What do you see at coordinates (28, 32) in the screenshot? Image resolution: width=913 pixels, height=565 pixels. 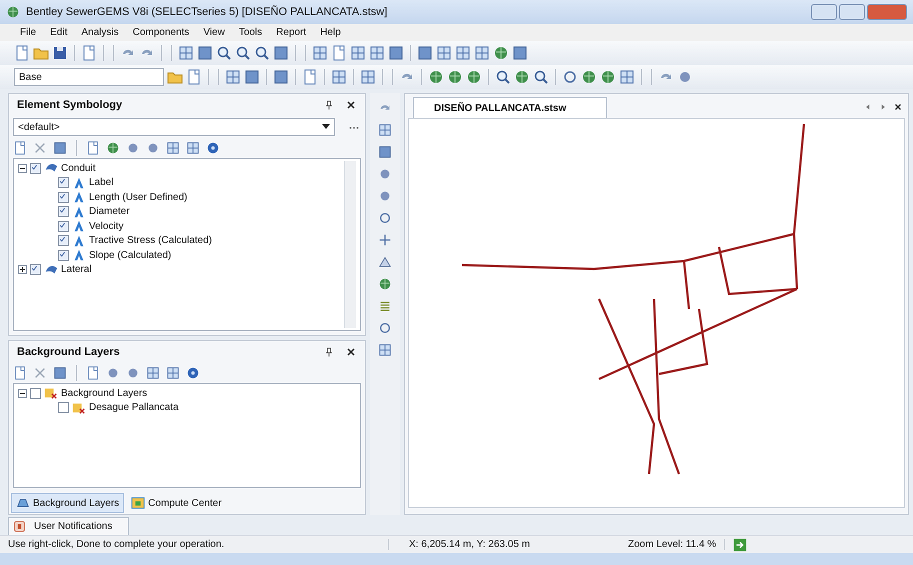 I see `menu-item: File` at bounding box center [28, 32].